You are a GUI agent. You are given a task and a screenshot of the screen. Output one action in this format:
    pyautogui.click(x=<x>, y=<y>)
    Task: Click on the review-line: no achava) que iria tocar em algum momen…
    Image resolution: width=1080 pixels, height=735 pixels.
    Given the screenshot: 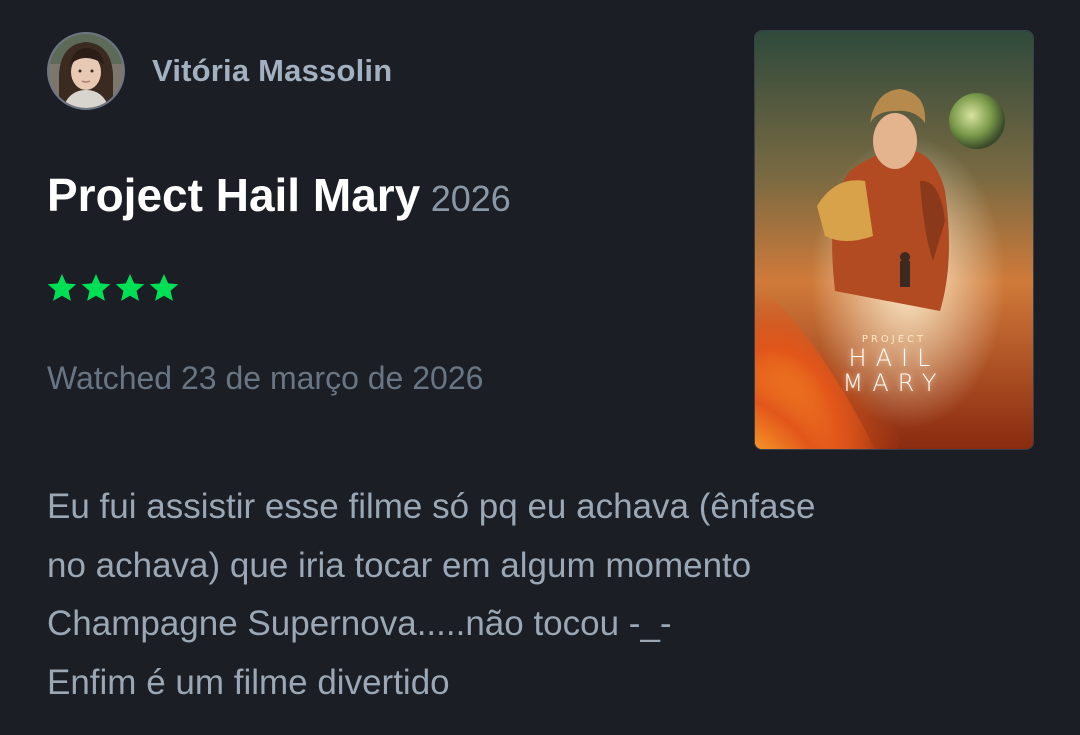 What is the action you would take?
    pyautogui.click(x=399, y=565)
    